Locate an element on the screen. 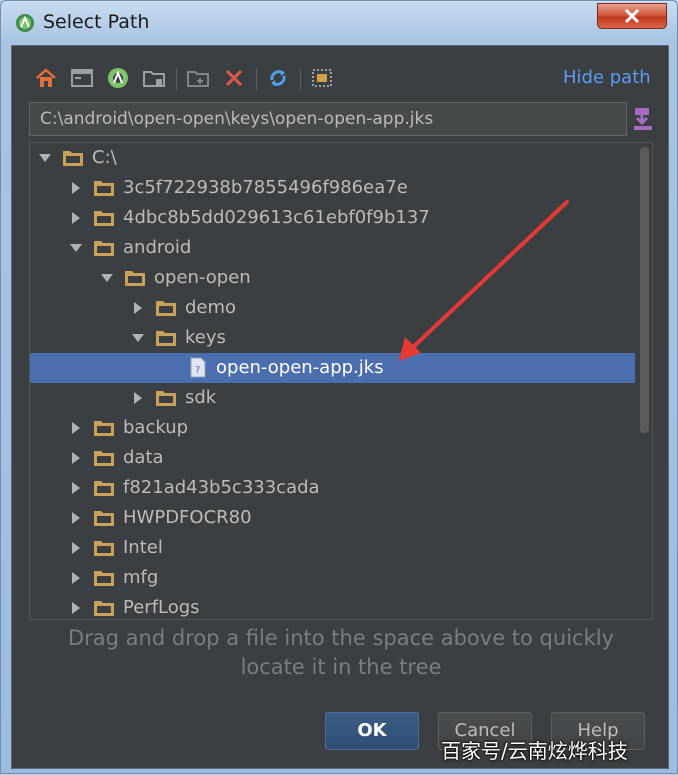 The height and width of the screenshot is (775, 678). close-icon is located at coordinates (632, 16).